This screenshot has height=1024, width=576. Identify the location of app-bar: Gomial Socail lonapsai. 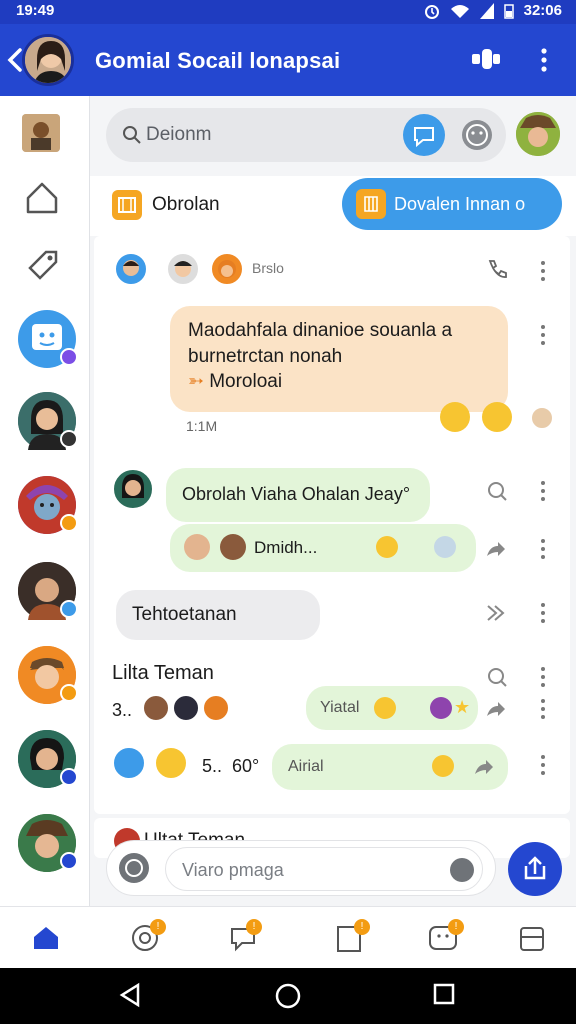
(288, 60).